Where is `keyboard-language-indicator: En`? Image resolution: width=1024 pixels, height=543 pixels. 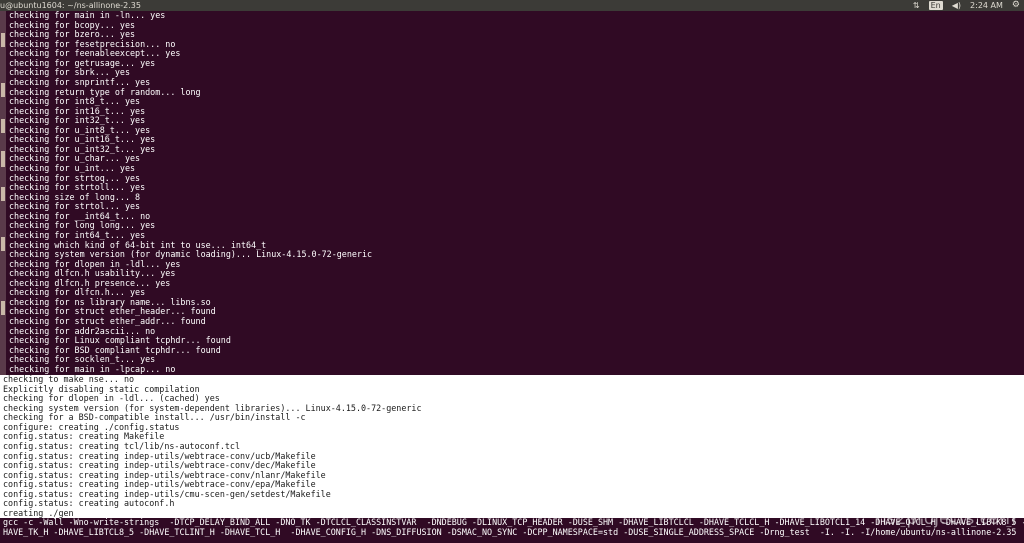 keyboard-language-indicator: En is located at coordinates (935, 5).